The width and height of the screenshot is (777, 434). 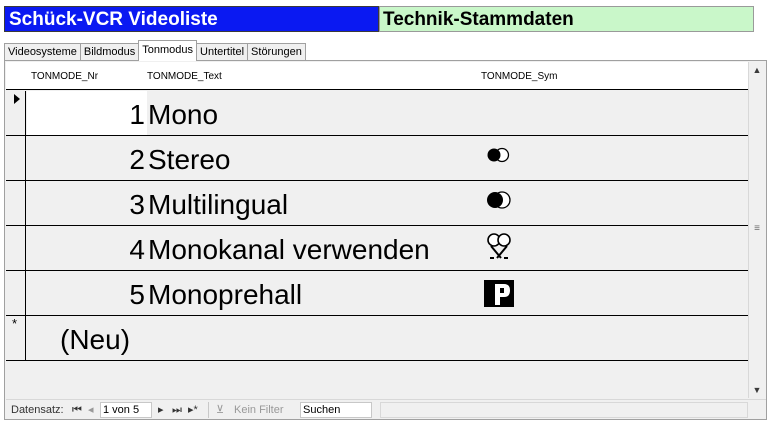 What do you see at coordinates (499, 293) in the screenshot?
I see `monoprehall-p-icon` at bounding box center [499, 293].